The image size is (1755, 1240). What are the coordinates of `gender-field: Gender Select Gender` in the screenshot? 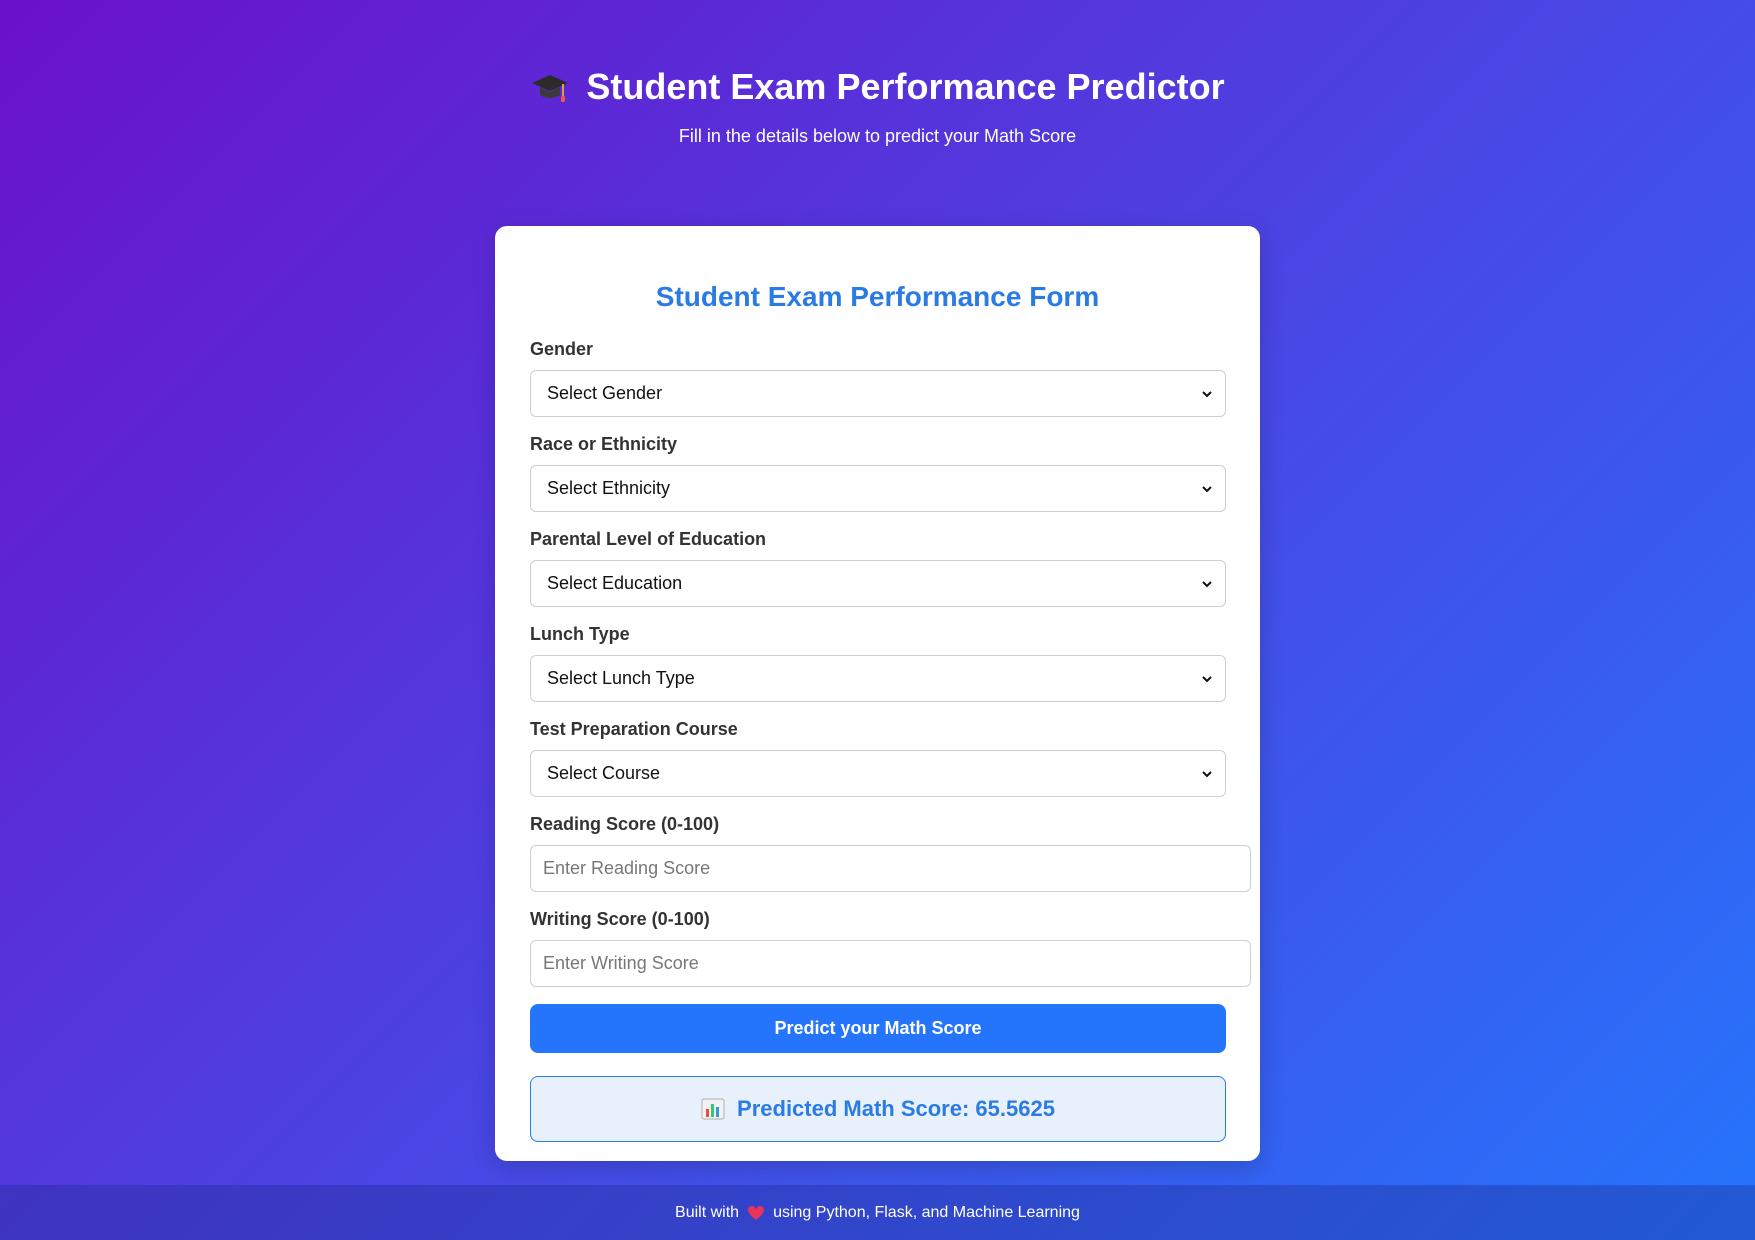 It's located at (878, 378).